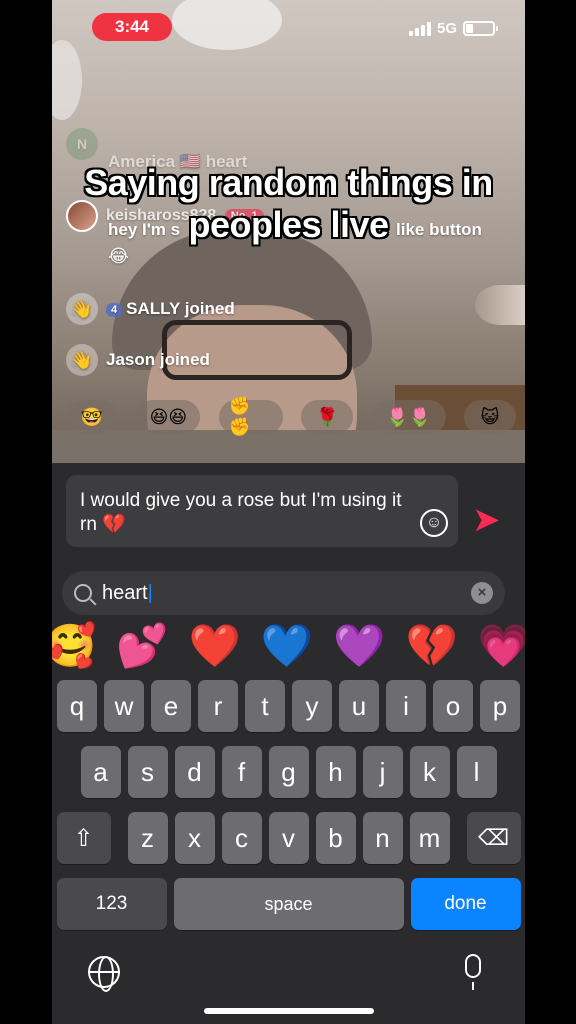 The height and width of the screenshot is (1024, 576). What do you see at coordinates (194, 772) in the screenshot?
I see `key-d: d` at bounding box center [194, 772].